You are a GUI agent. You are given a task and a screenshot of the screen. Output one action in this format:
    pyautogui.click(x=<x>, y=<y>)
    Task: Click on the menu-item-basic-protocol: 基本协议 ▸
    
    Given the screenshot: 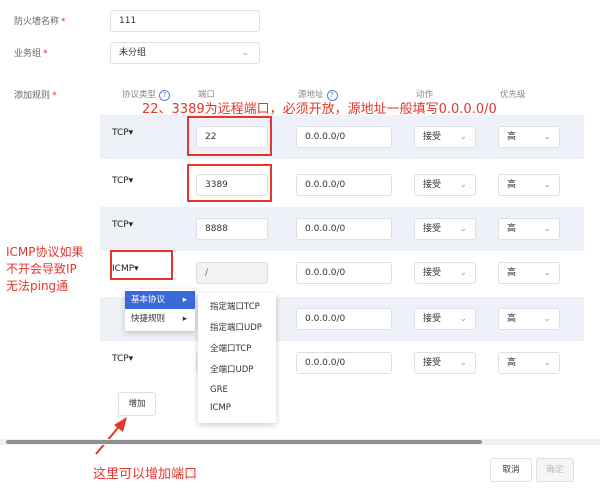 What is the action you would take?
    pyautogui.click(x=160, y=300)
    